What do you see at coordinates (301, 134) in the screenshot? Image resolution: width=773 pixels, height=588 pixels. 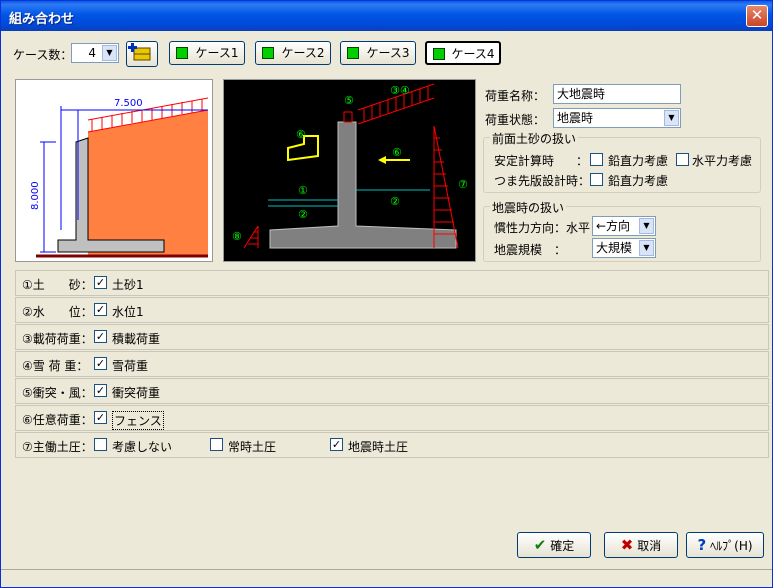 I see `marker-6-fence: ⑥` at bounding box center [301, 134].